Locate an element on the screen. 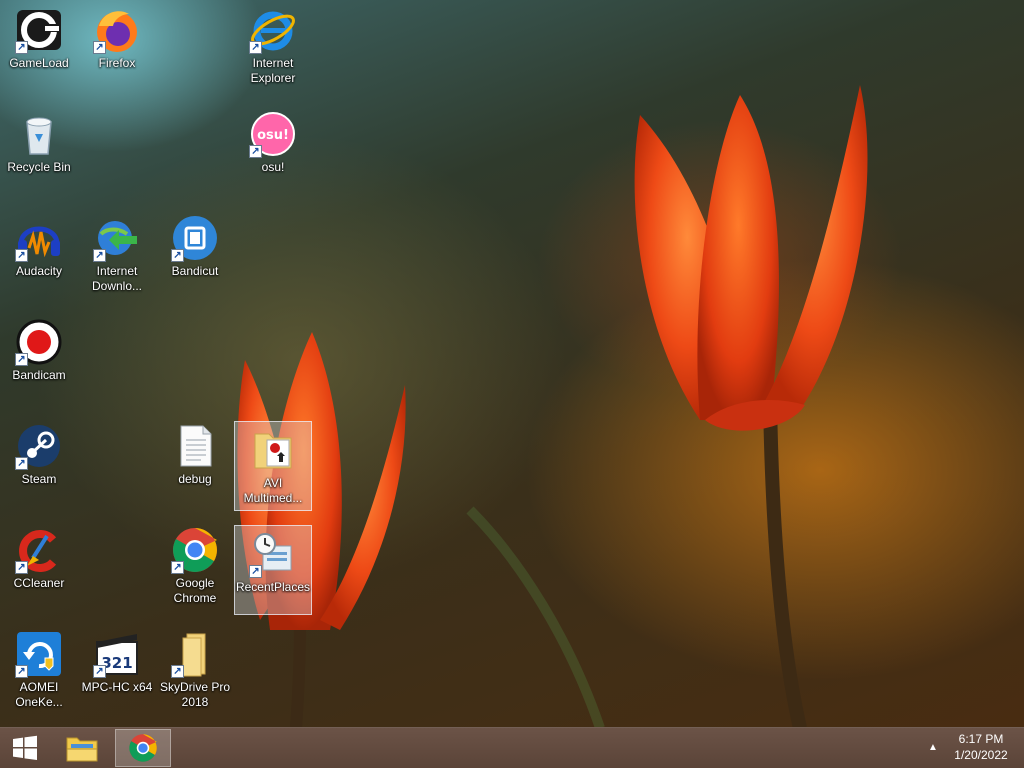  desktop-icon-recycle-bin: Recycle Bin is located at coordinates (39, 151).